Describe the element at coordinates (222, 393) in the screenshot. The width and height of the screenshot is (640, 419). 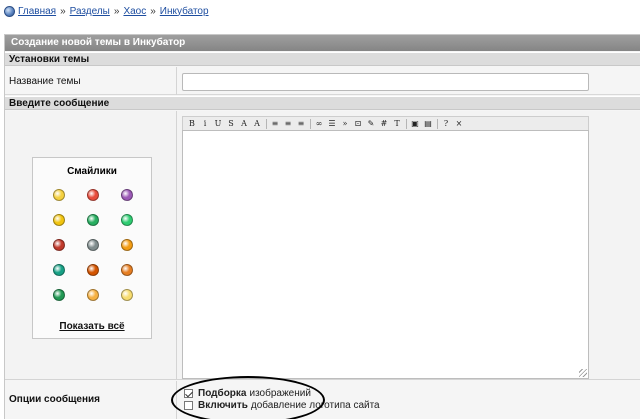
I see `option-bold-text: Подборка` at that location.